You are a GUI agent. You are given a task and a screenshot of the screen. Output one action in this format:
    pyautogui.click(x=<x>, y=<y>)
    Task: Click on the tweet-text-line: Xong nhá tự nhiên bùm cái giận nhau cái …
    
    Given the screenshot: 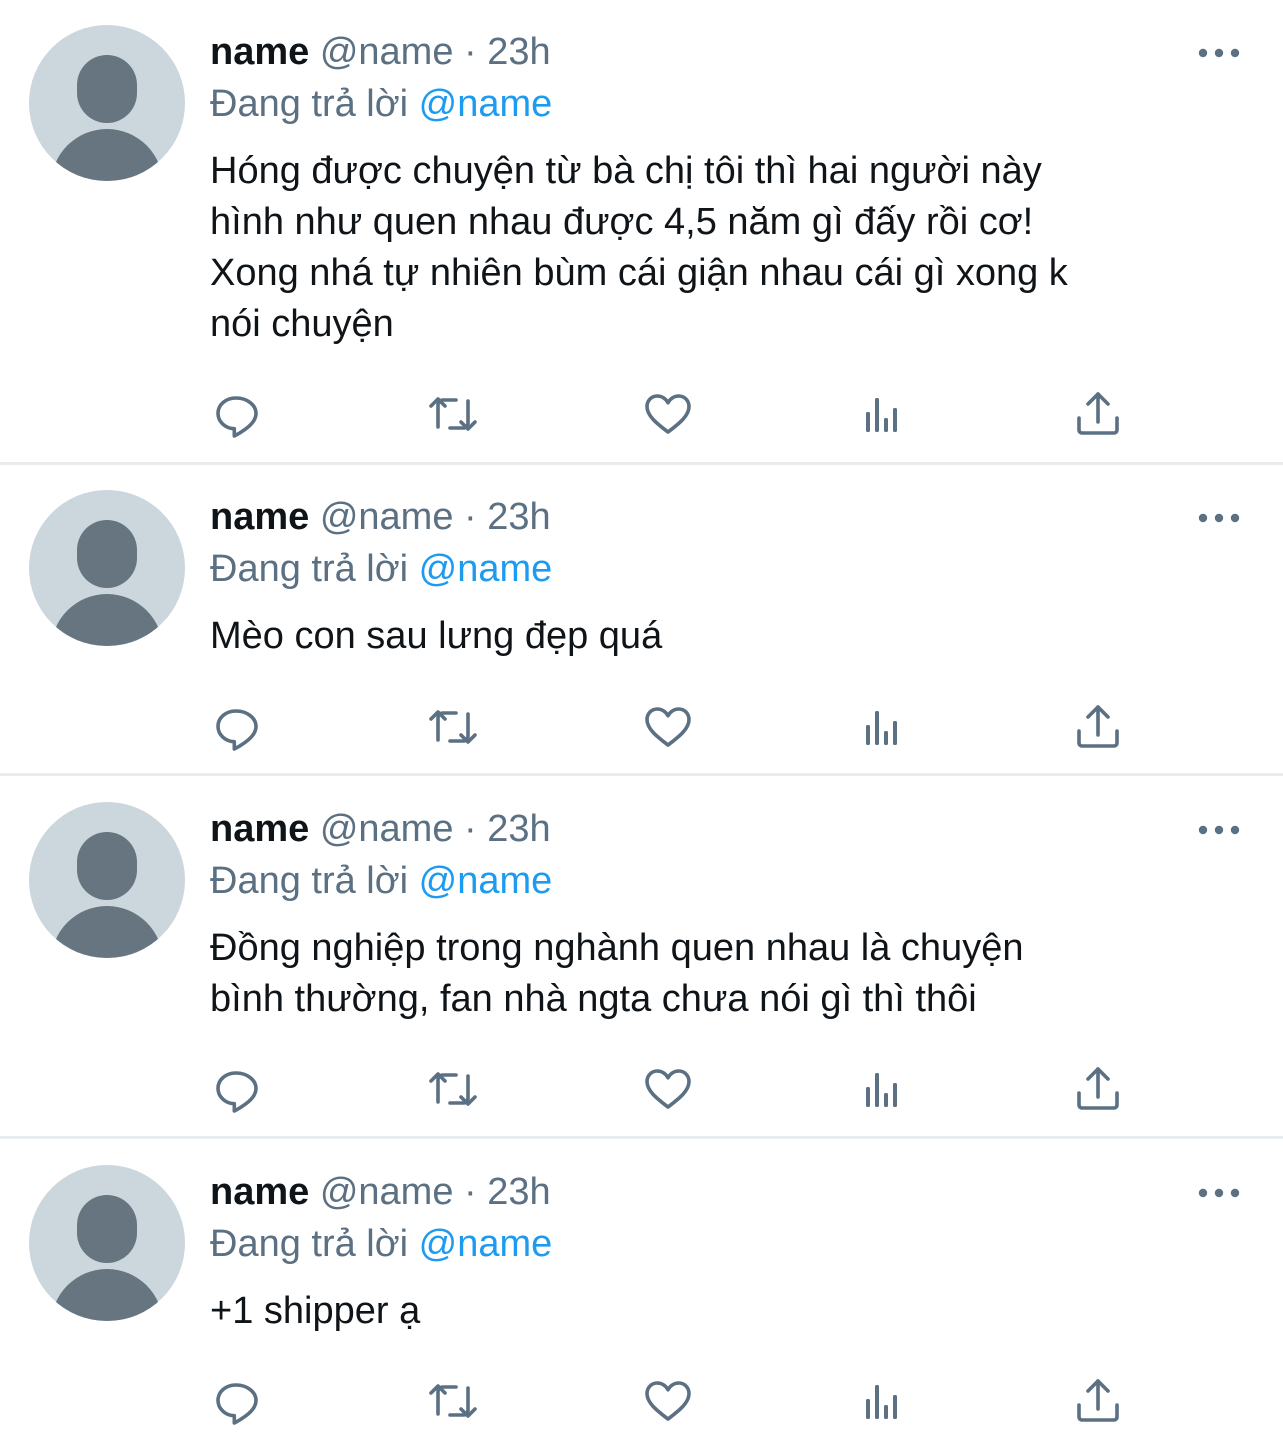 What is the action you would take?
    pyautogui.click(x=715, y=273)
    